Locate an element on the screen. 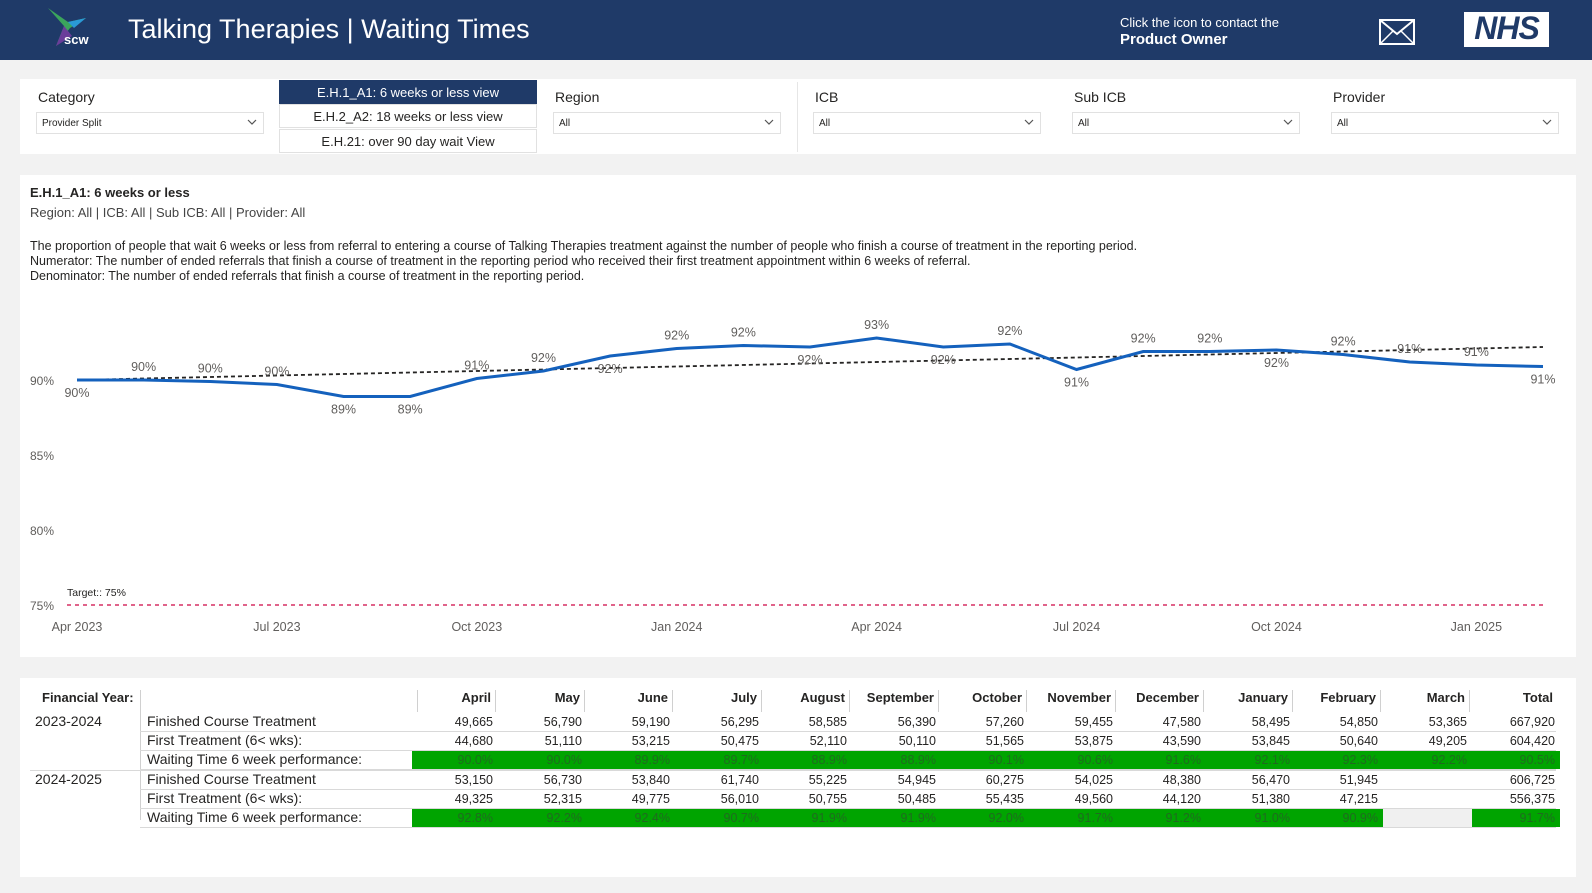 The image size is (1592, 893). table-cell: 51,565 is located at coordinates (1004, 741).